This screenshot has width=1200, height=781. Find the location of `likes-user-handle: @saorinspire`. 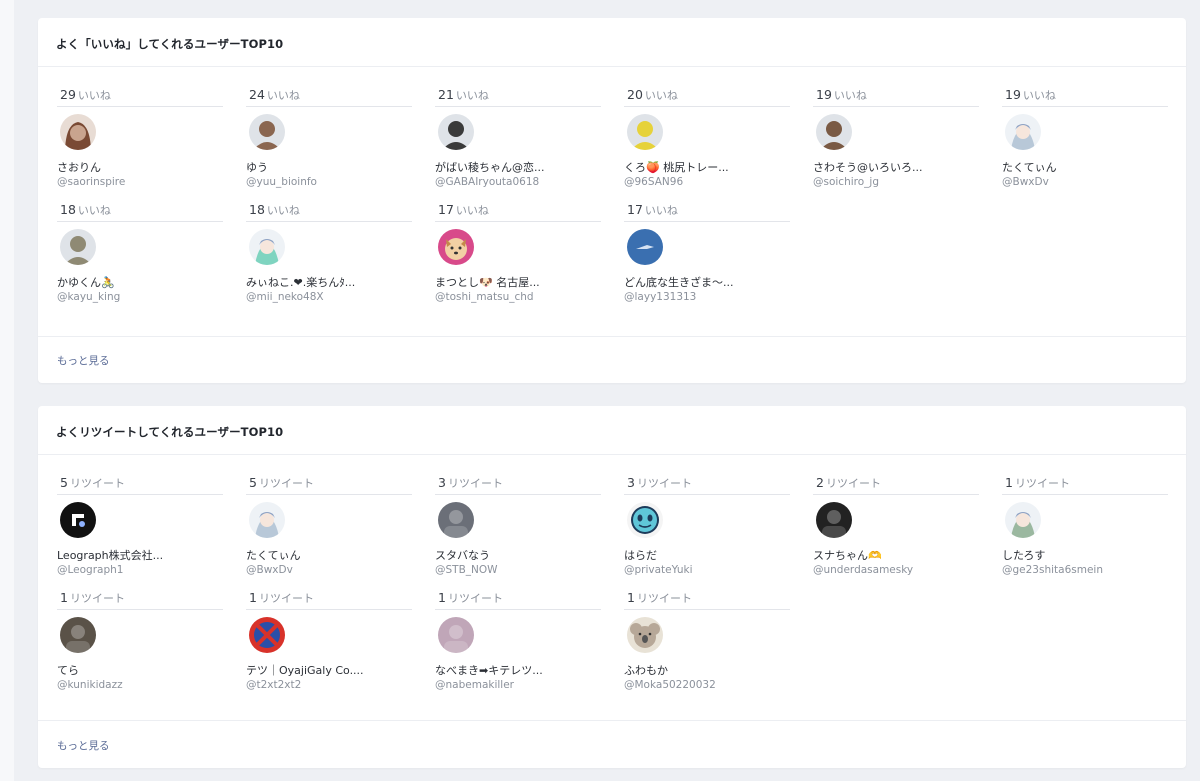

likes-user-handle: @saorinspire is located at coordinates (142, 182).